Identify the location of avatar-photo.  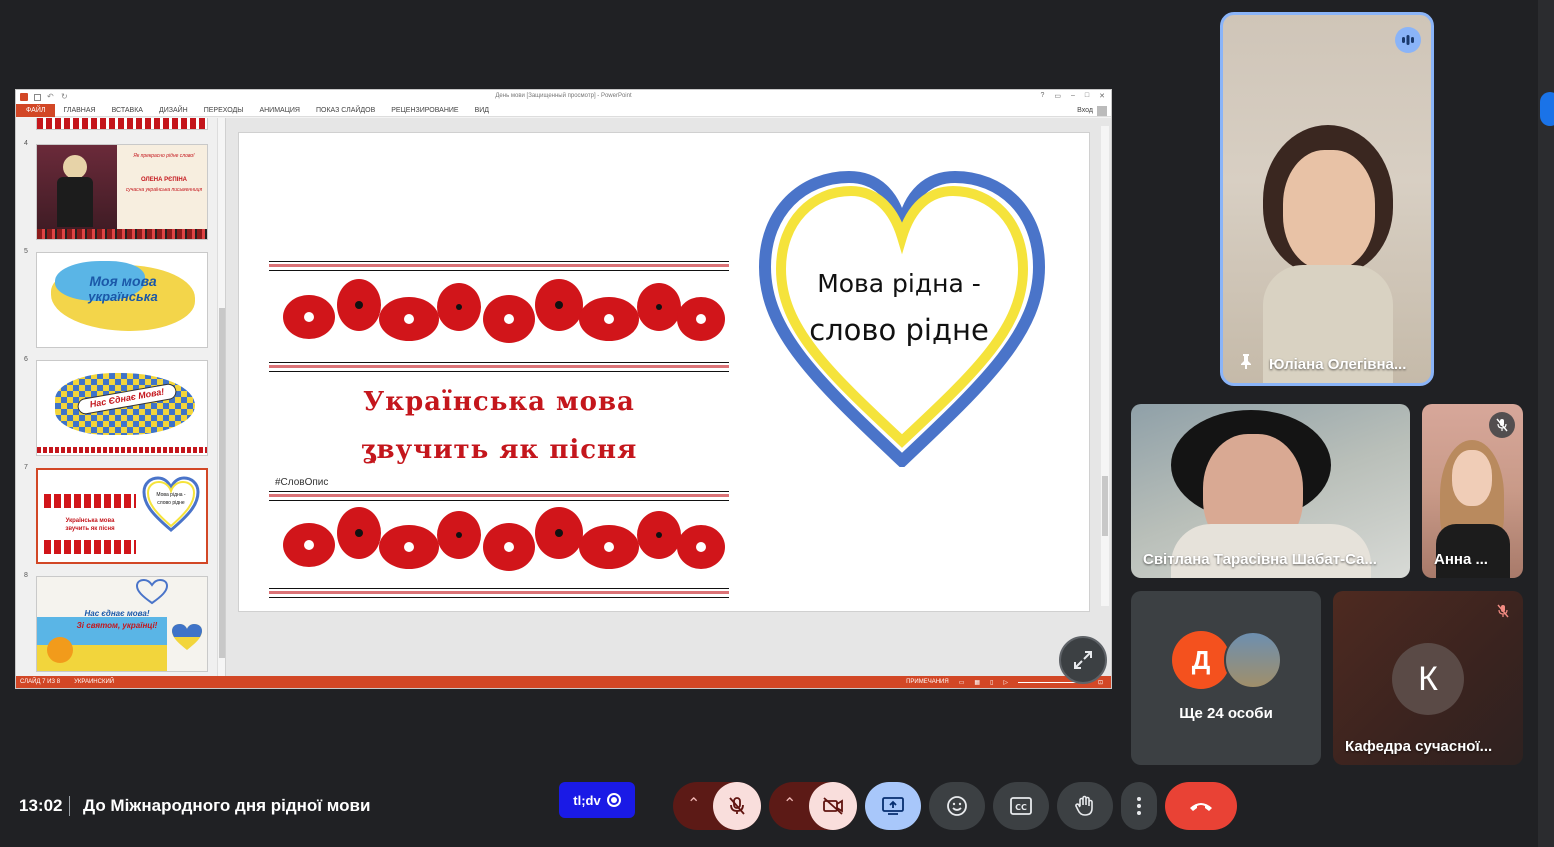
(1253, 660).